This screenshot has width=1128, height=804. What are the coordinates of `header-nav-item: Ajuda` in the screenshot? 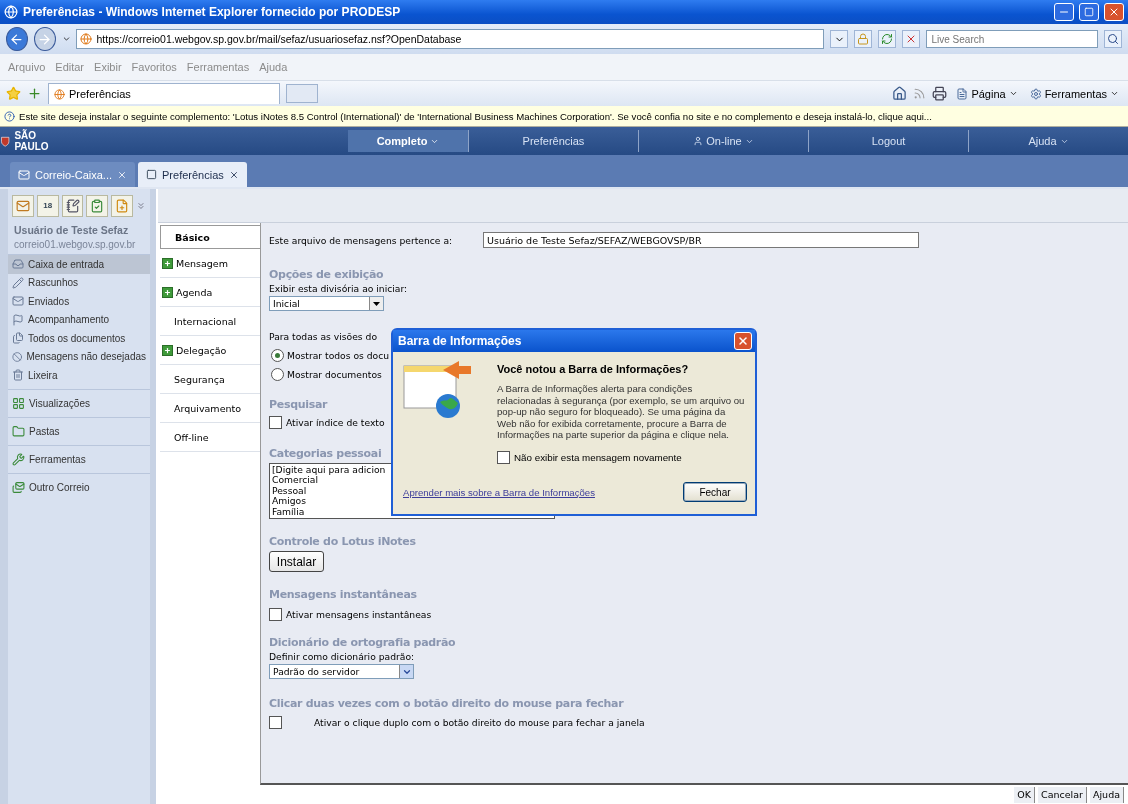 It's located at (1048, 141).